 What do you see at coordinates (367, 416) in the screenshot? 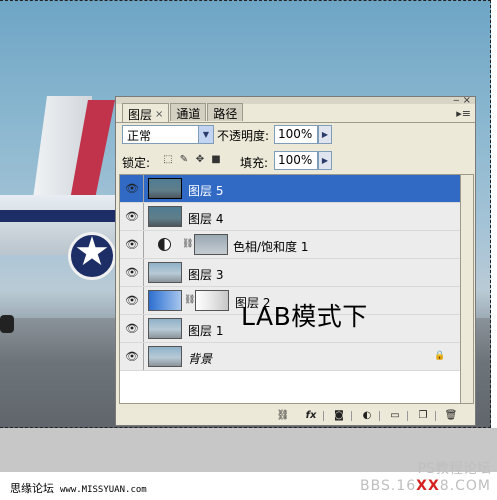
I see `adjustment-layer-icon: ◐` at bounding box center [367, 416].